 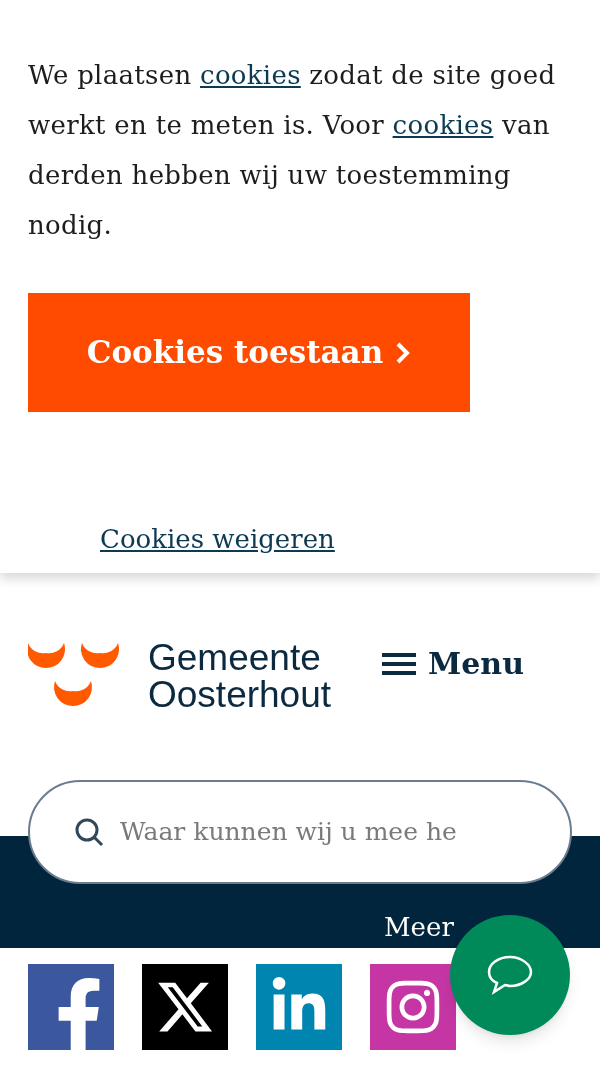 What do you see at coordinates (419, 927) in the screenshot?
I see `band-text: Meer` at bounding box center [419, 927].